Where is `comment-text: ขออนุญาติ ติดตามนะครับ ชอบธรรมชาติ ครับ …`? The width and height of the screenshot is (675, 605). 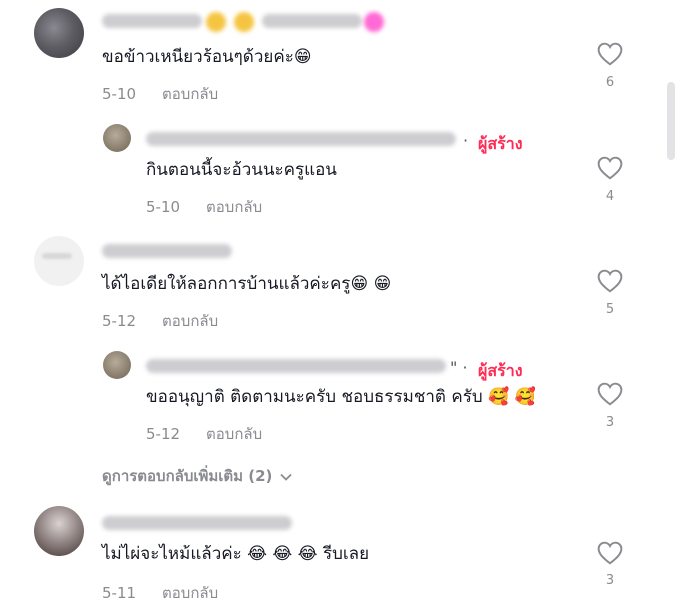 comment-text: ขออนุญาติ ติดตามนะครับ ชอบธรรมชาติ ครับ … is located at coordinates (341, 397).